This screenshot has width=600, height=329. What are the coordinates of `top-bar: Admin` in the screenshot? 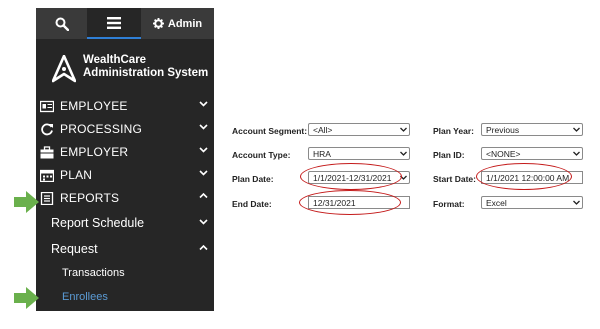 It's located at (125, 23).